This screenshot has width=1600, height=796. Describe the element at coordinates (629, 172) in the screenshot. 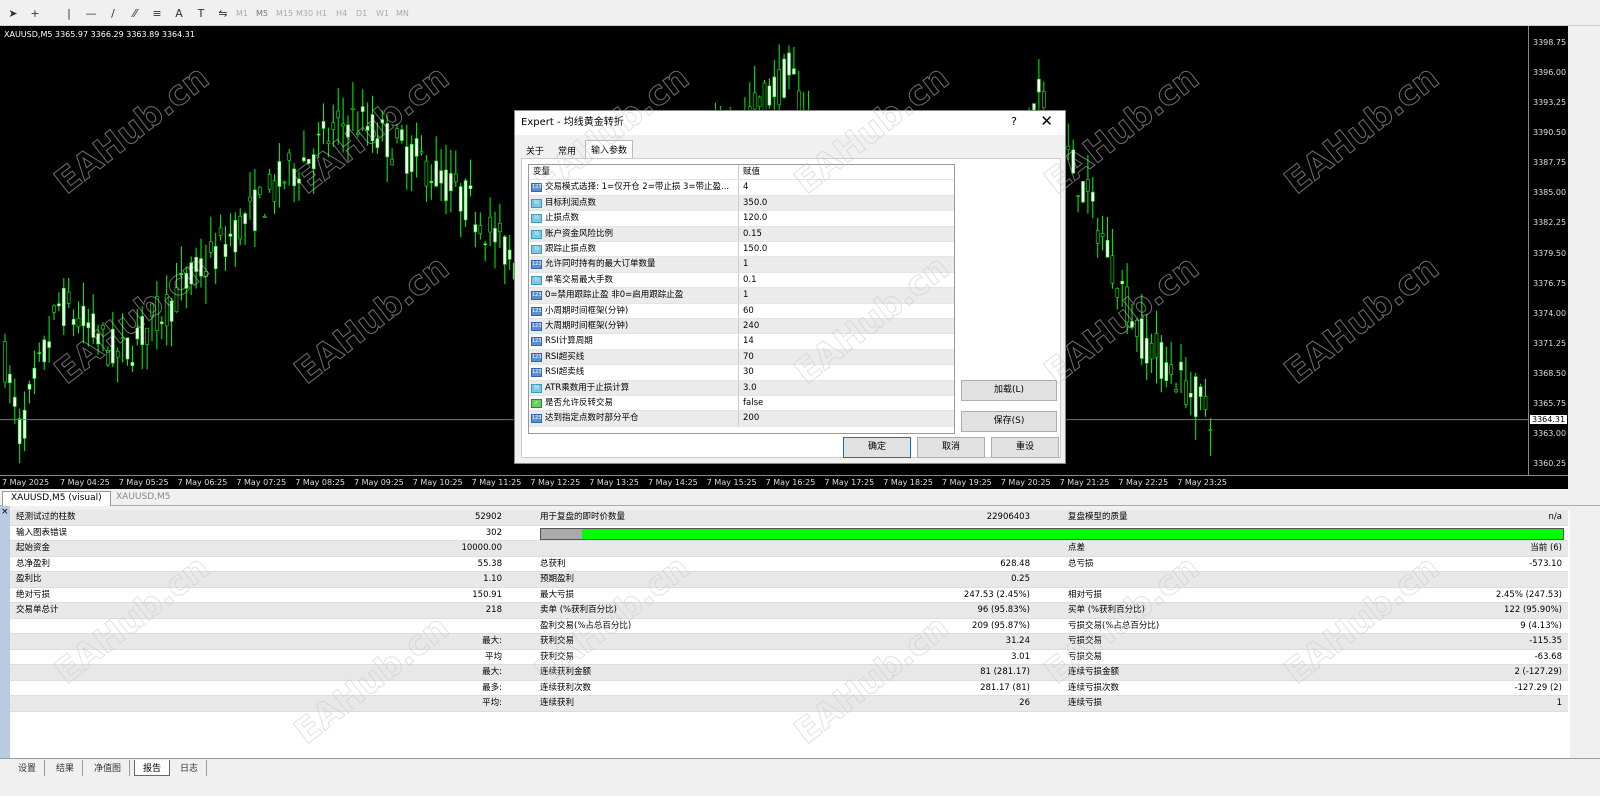

I see `variable-header: 变量` at that location.